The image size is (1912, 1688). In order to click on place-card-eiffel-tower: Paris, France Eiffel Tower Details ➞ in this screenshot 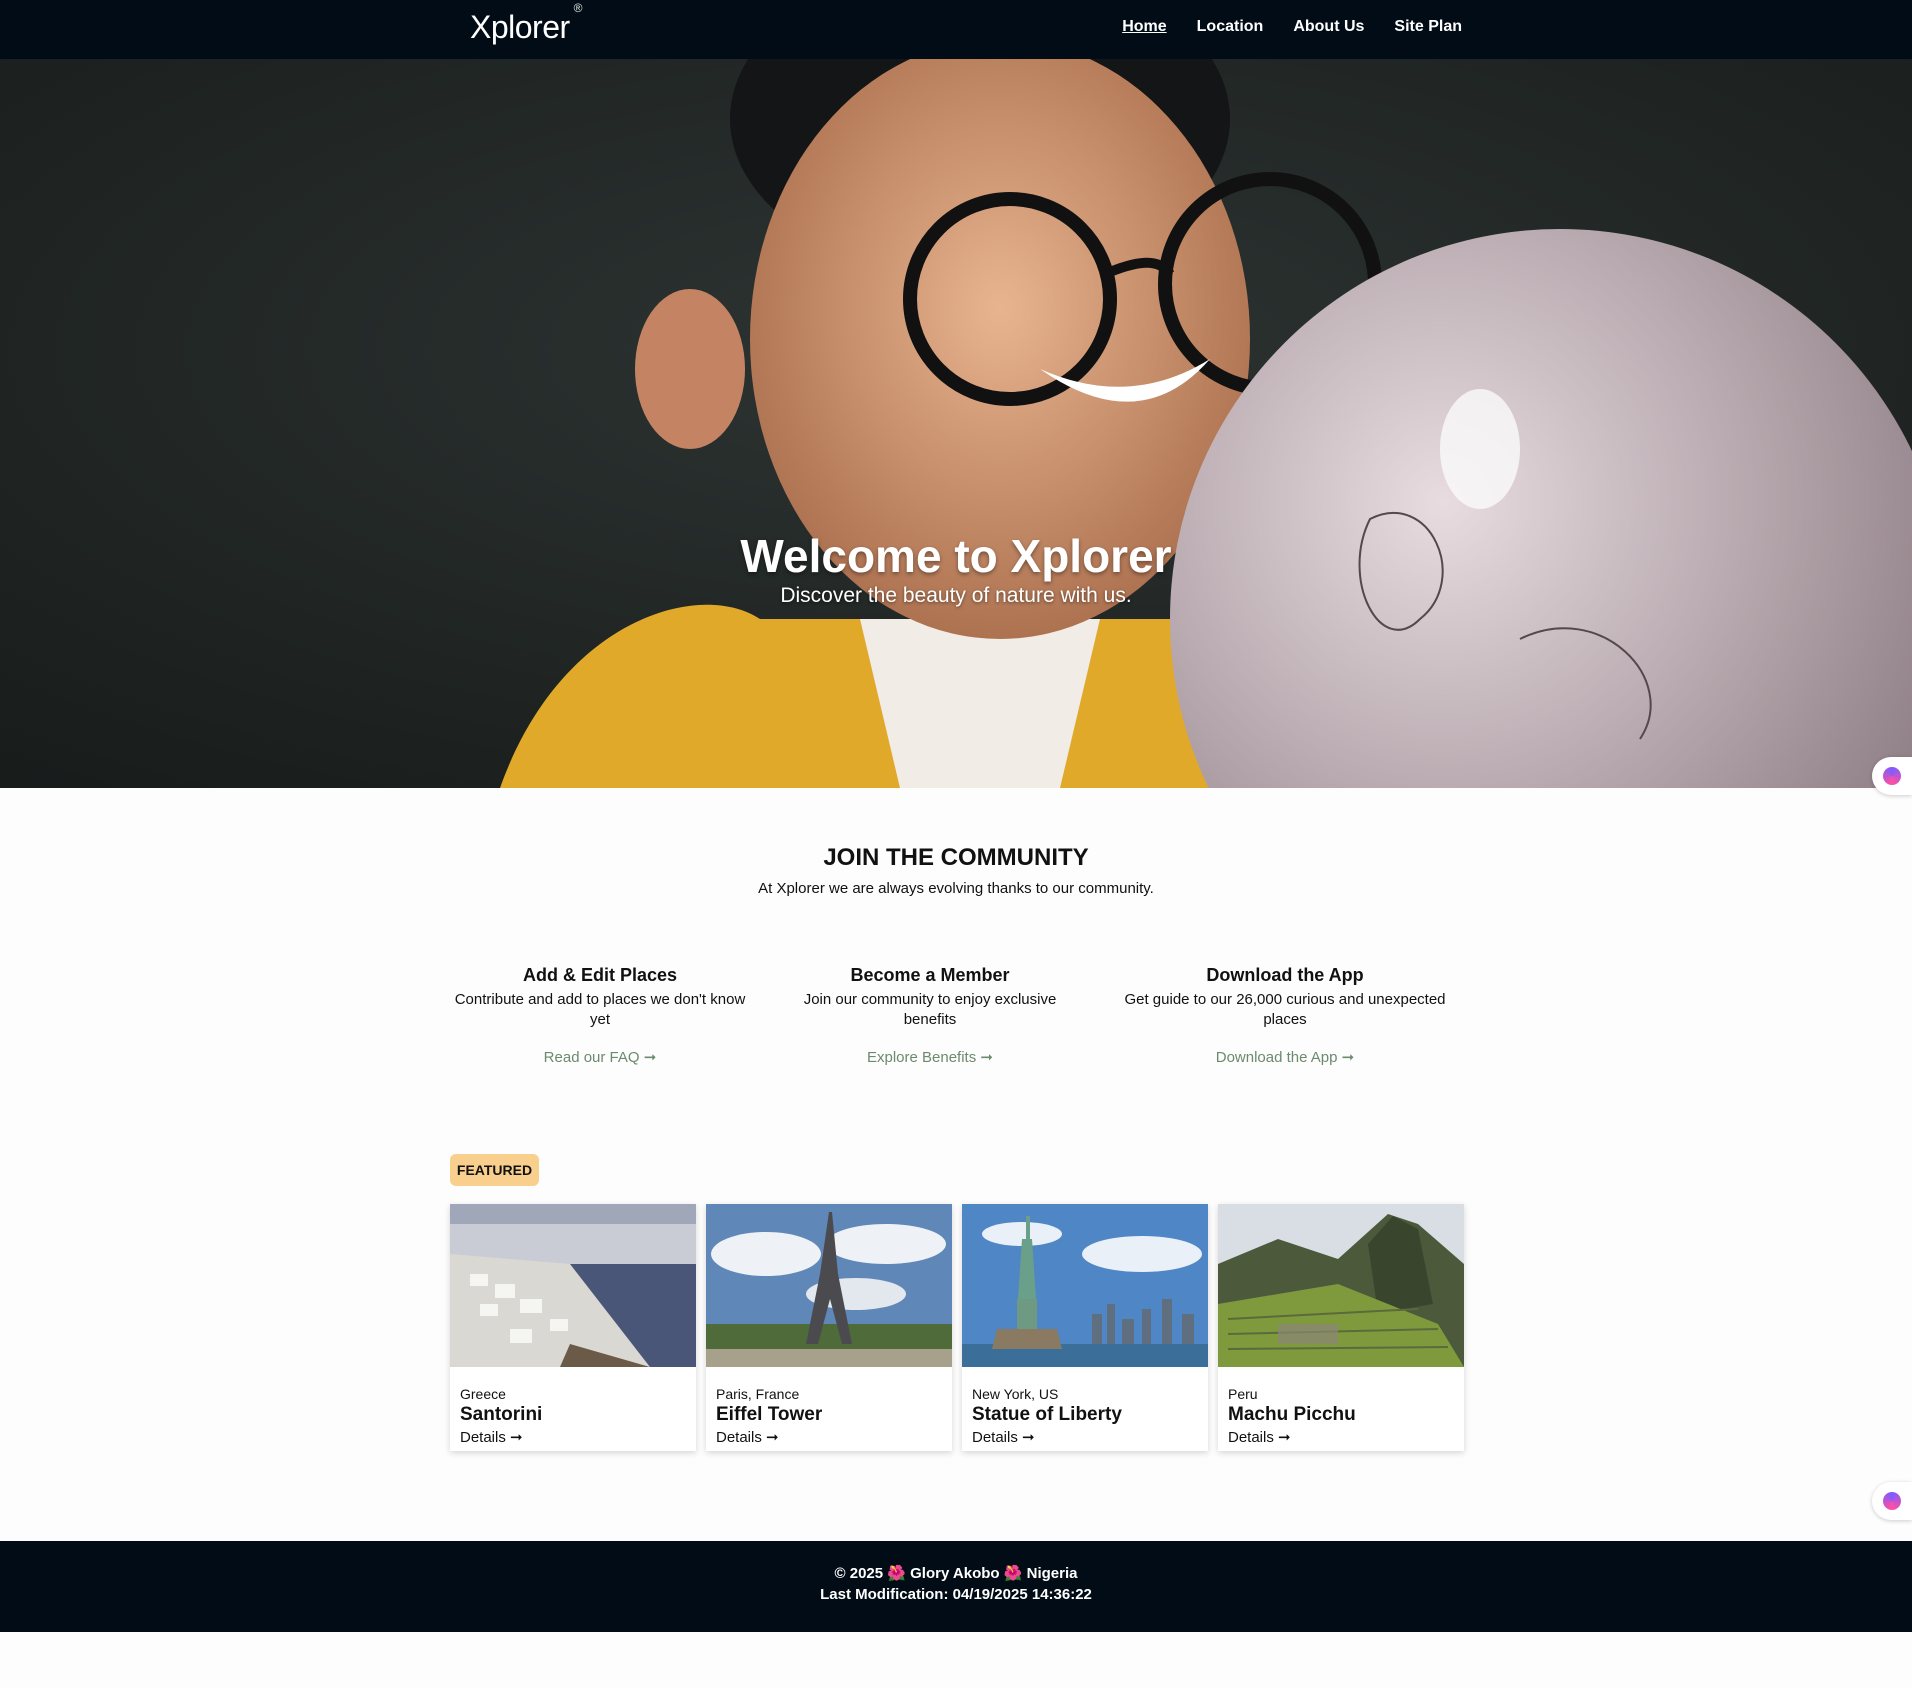, I will do `click(829, 1327)`.